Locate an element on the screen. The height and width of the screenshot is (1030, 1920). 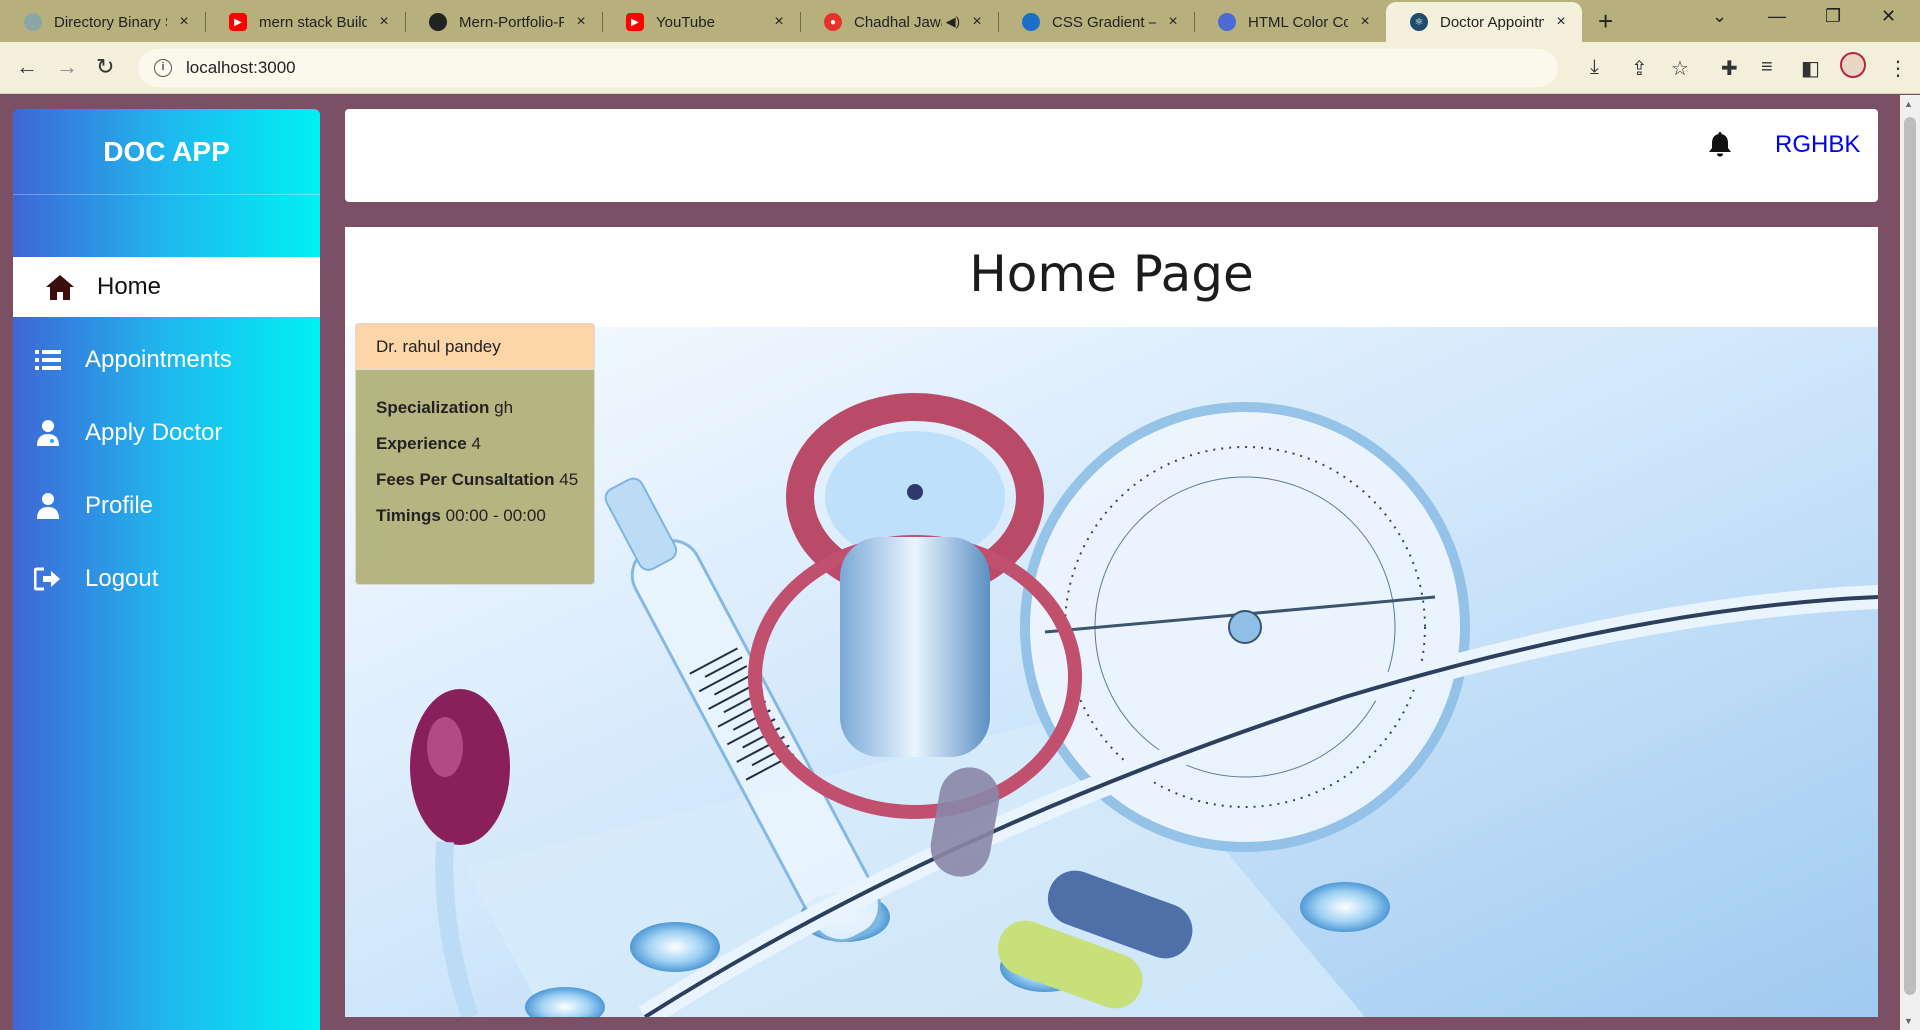
specialization-row: Specialization gh is located at coordinates (475, 408).